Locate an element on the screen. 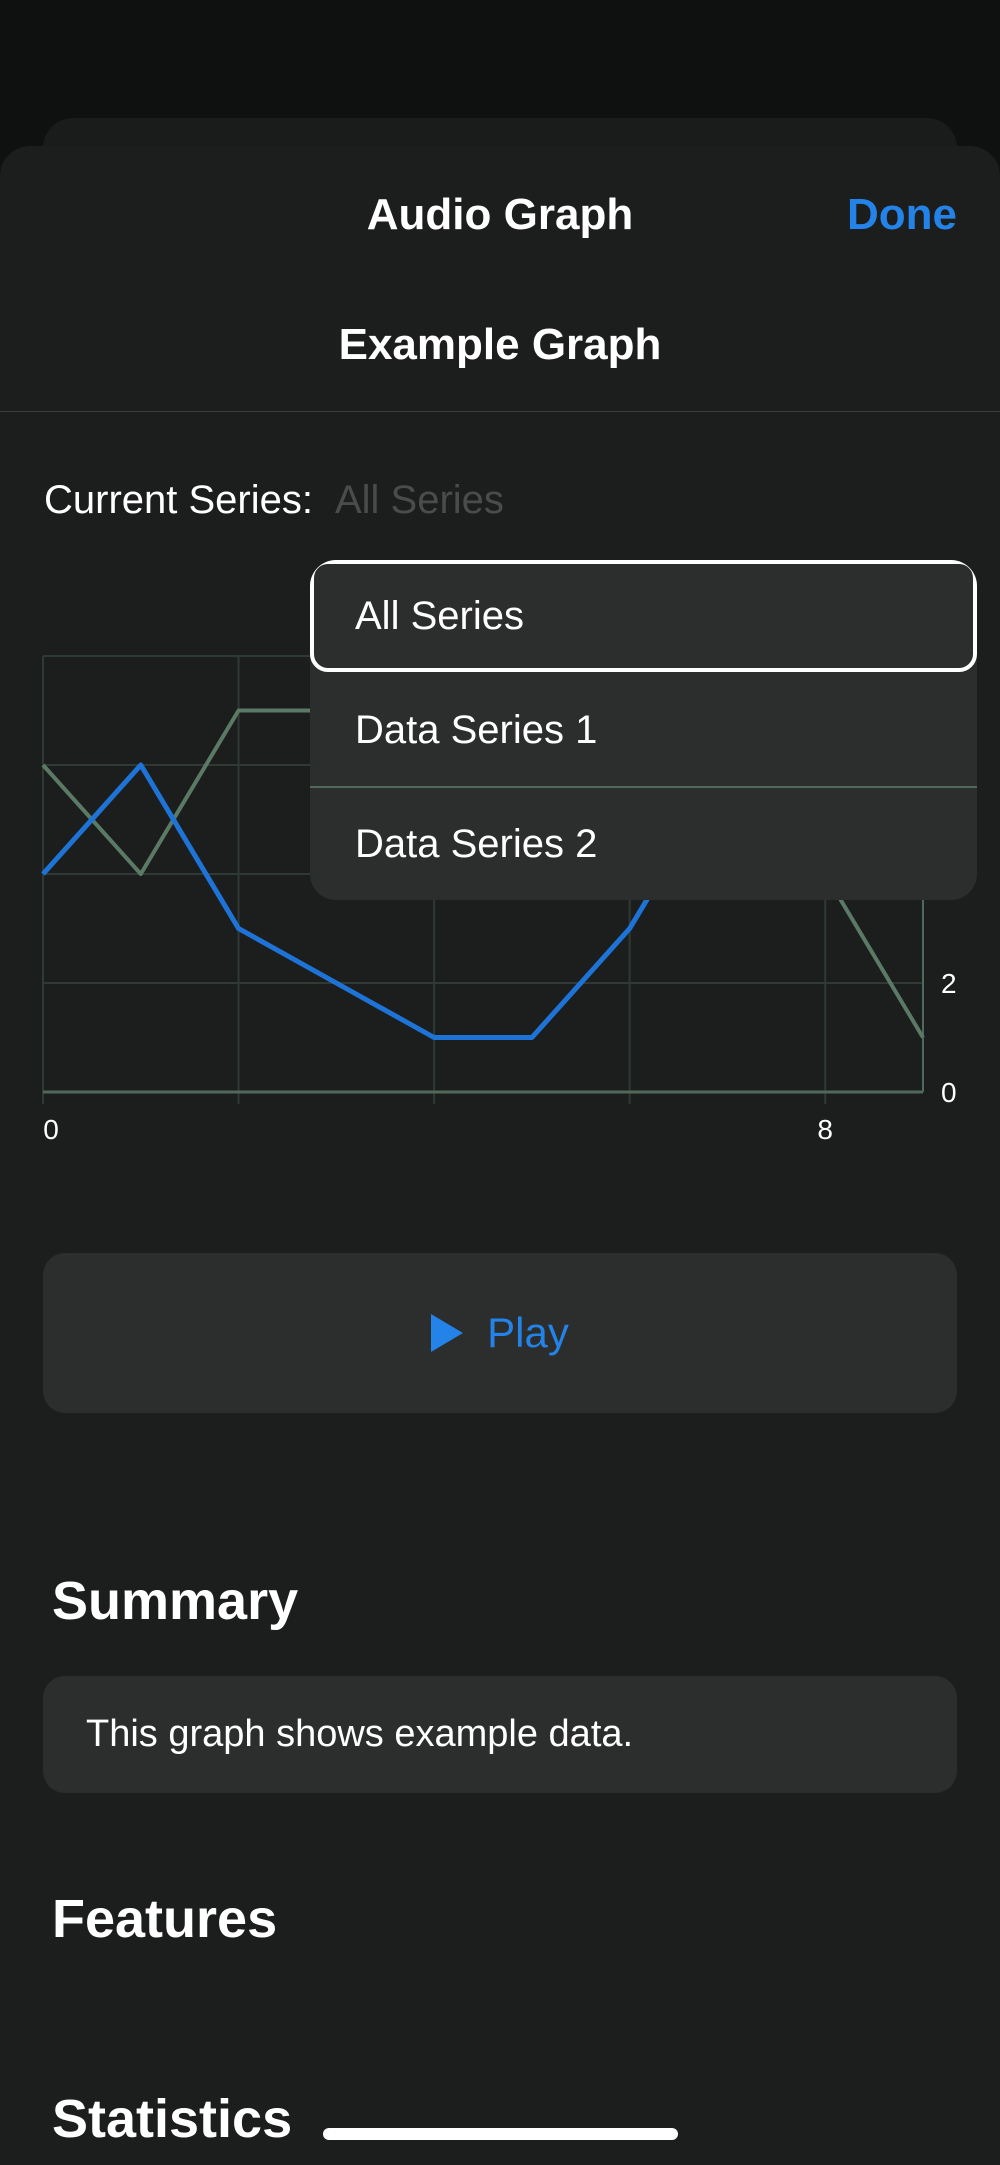 Image resolution: width=1000 pixels, height=2165 pixels. summary-text: This graph shows example data. is located at coordinates (500, 1734).